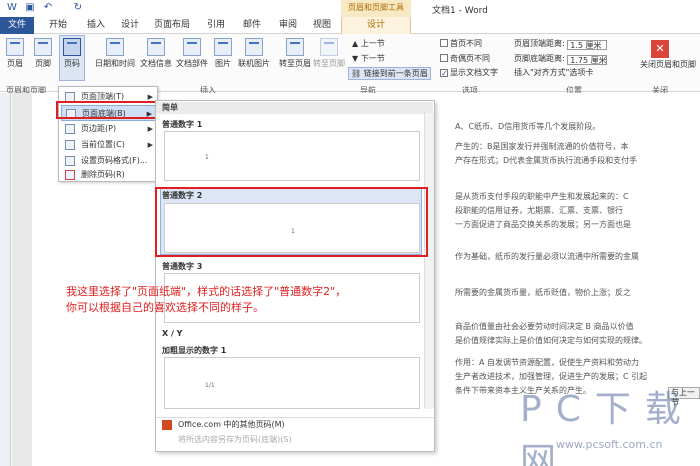 This screenshot has height=466, width=700. Describe the element at coordinates (547, 362) in the screenshot. I see `doc-line: 作用：A 自发调节资源配置，促使生产资料和劳动力` at that location.